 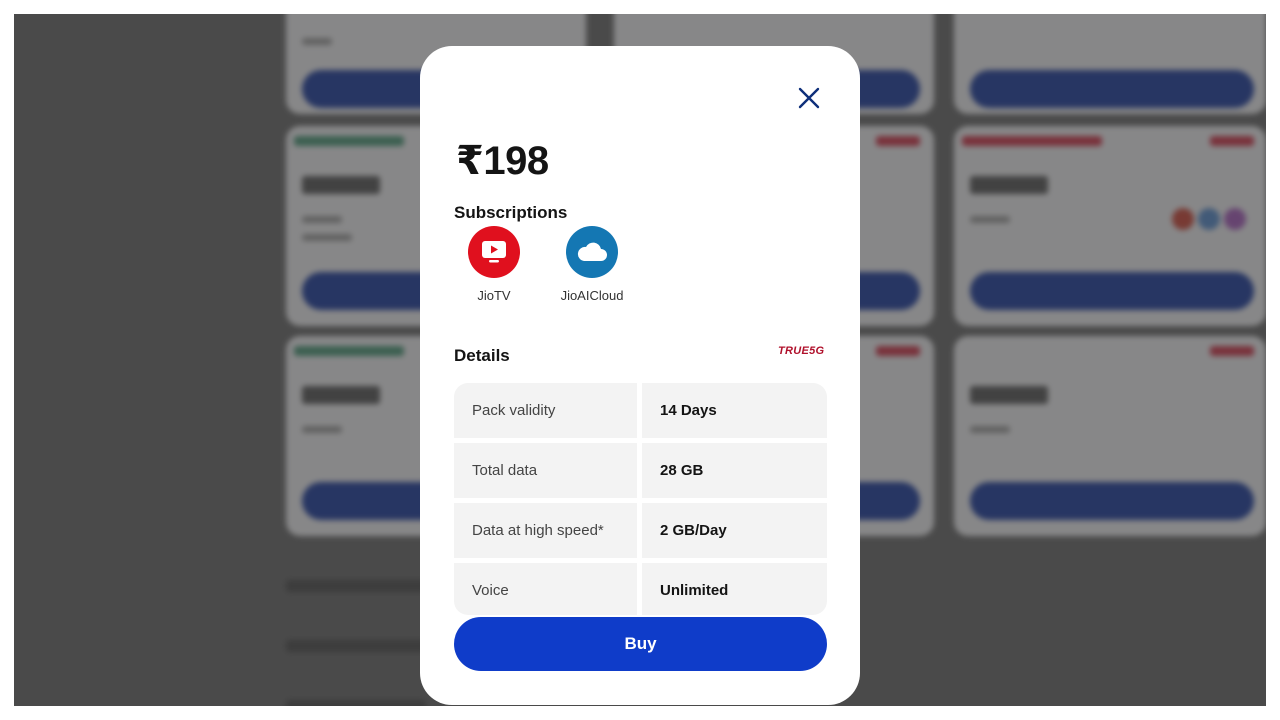 What do you see at coordinates (511, 212) in the screenshot?
I see `subscriptions-heading: Subscriptions` at bounding box center [511, 212].